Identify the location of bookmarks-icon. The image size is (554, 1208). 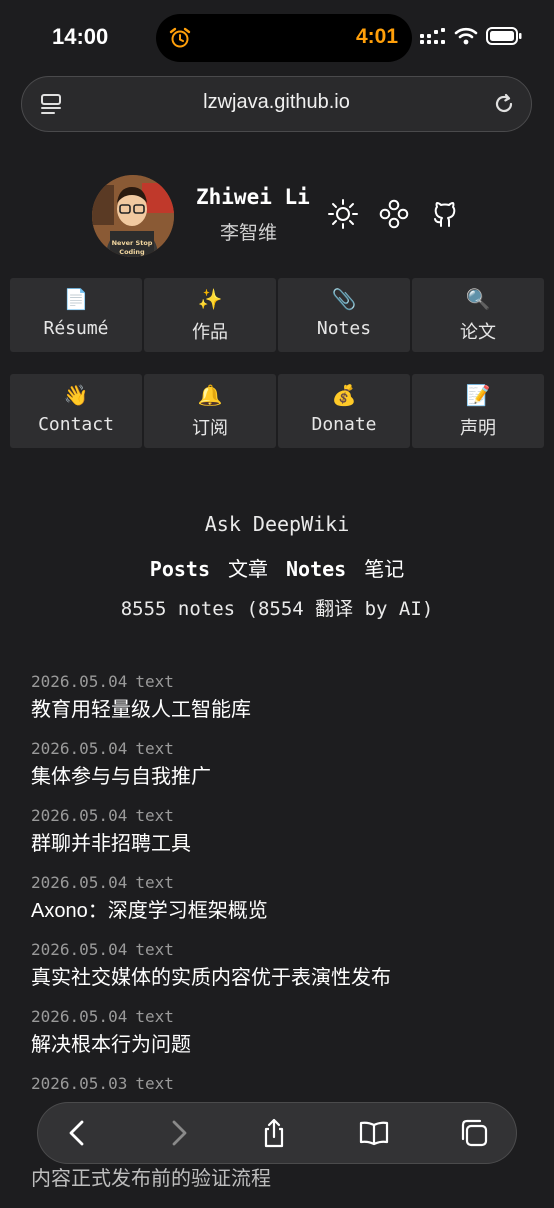
(374, 1133).